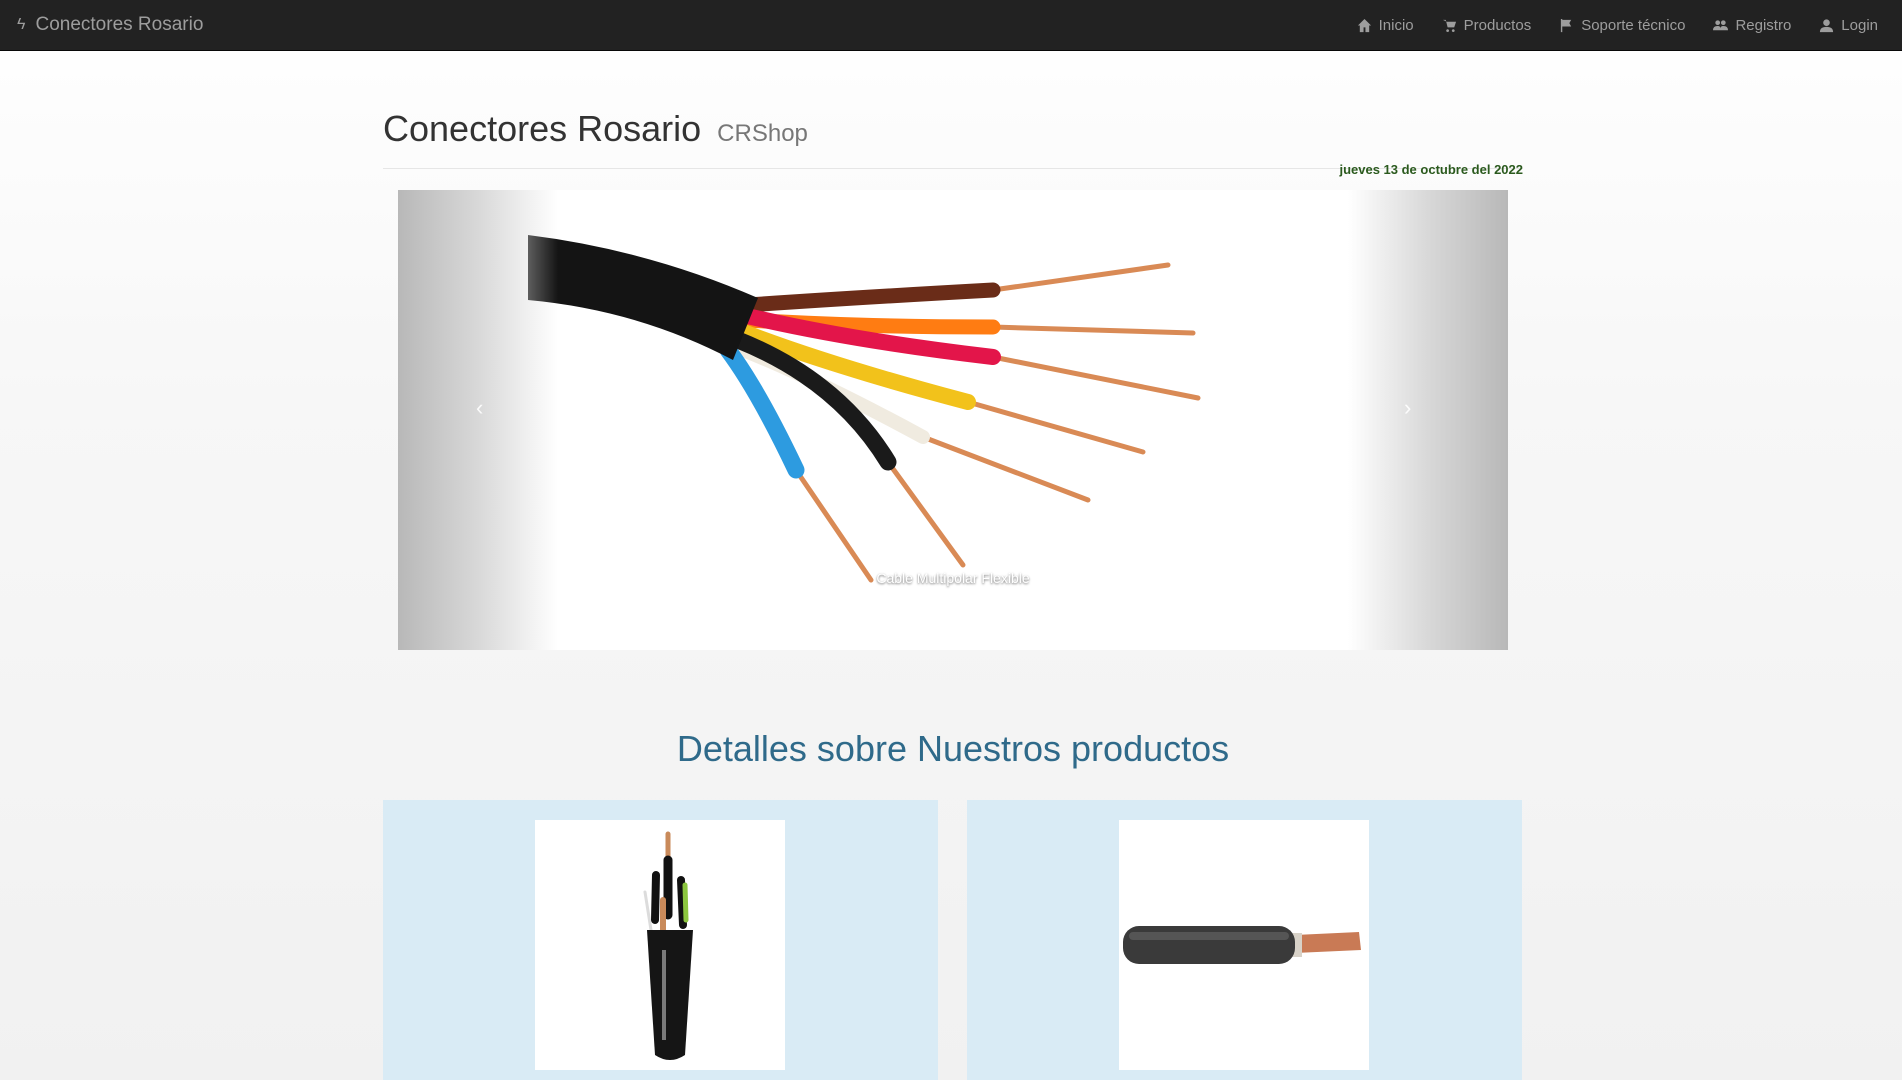 The width and height of the screenshot is (1902, 1080). Describe the element at coordinates (1859, 25) in the screenshot. I see `nav-item-label: Login` at that location.